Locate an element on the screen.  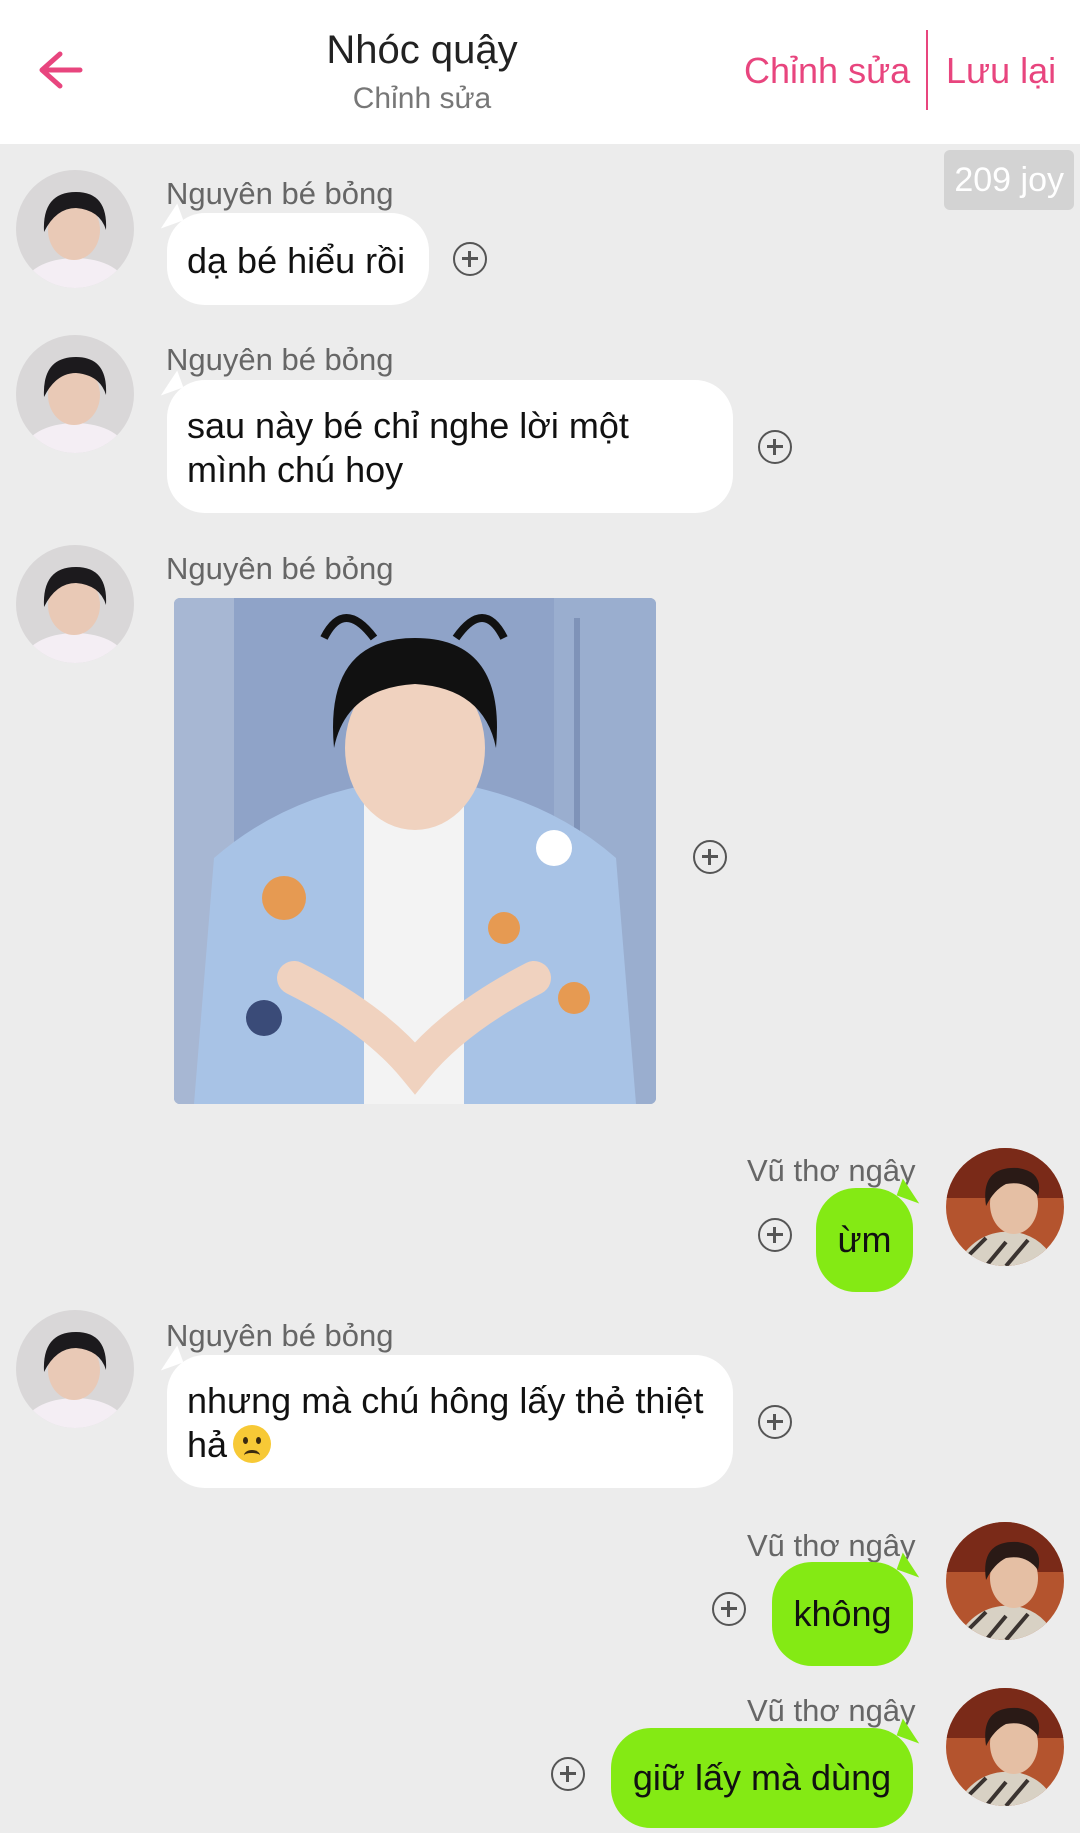
message-bubble: không is located at coordinates (842, 1614).